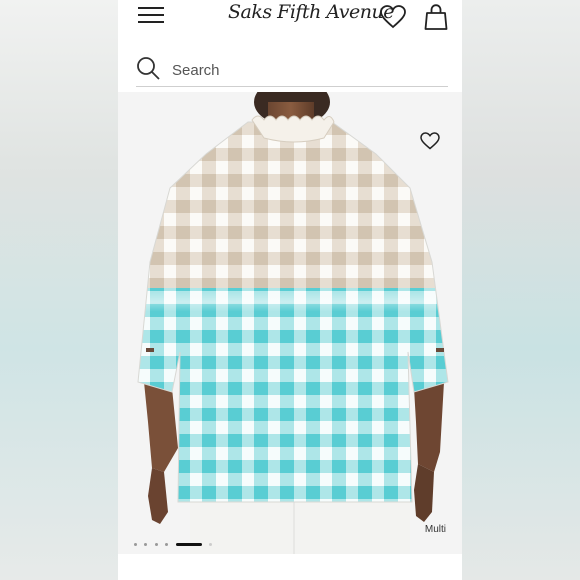 Image resolution: width=580 pixels, height=580 pixels. I want to click on search-input, so click(307, 70).